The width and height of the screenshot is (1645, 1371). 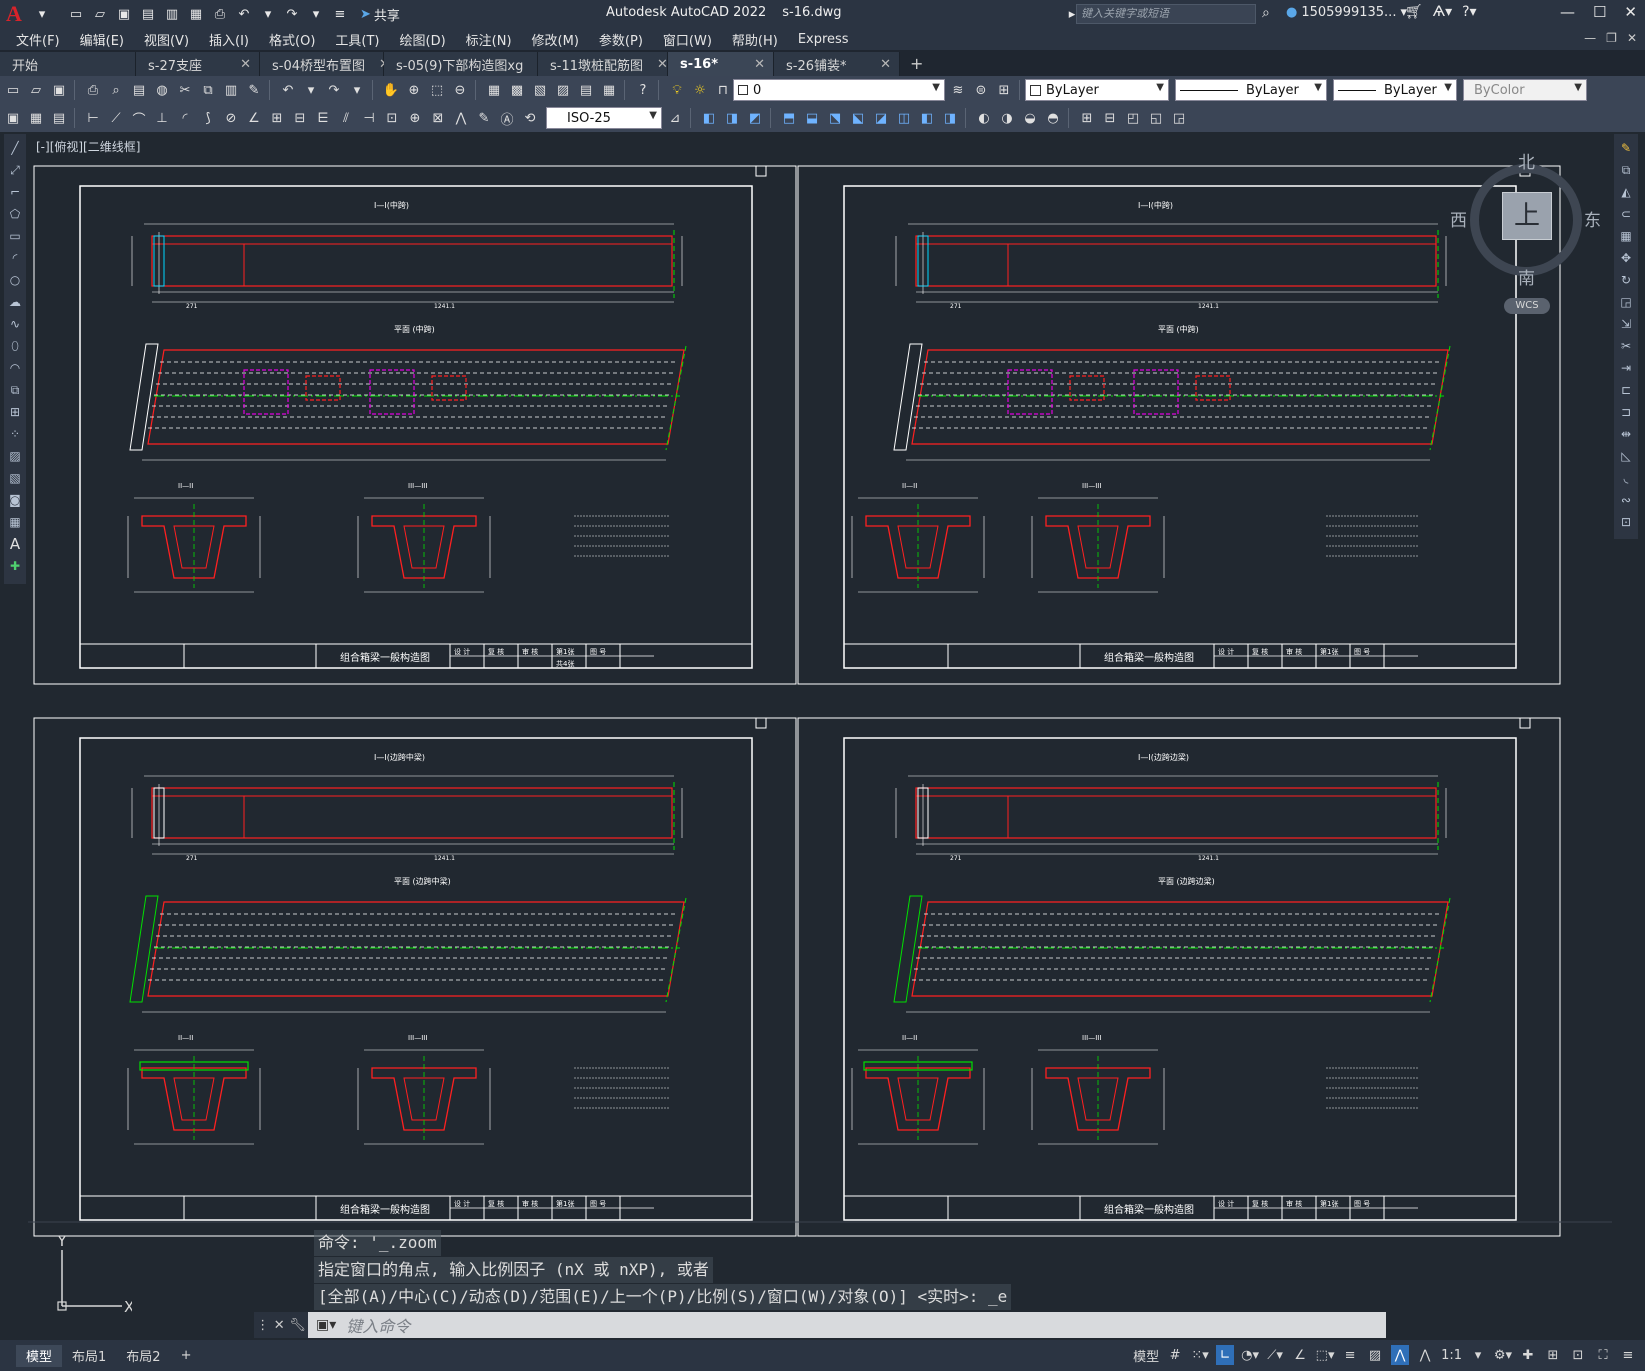 I want to click on line-icon: ╱, so click(x=15, y=148).